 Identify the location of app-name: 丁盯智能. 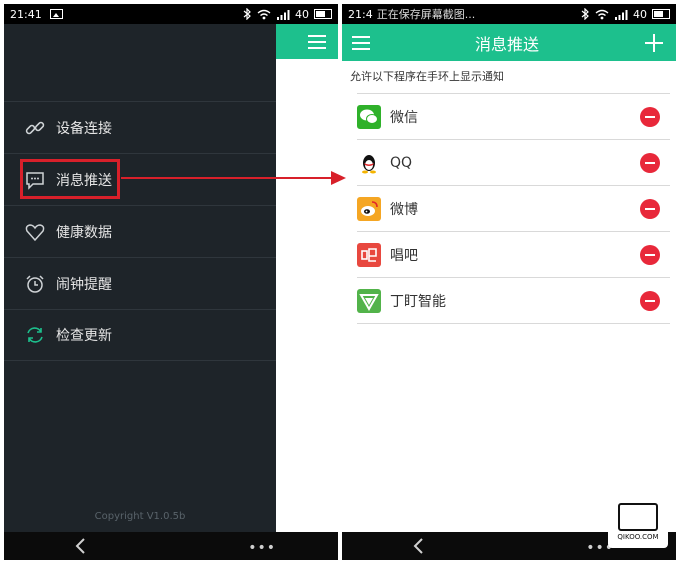
(418, 301).